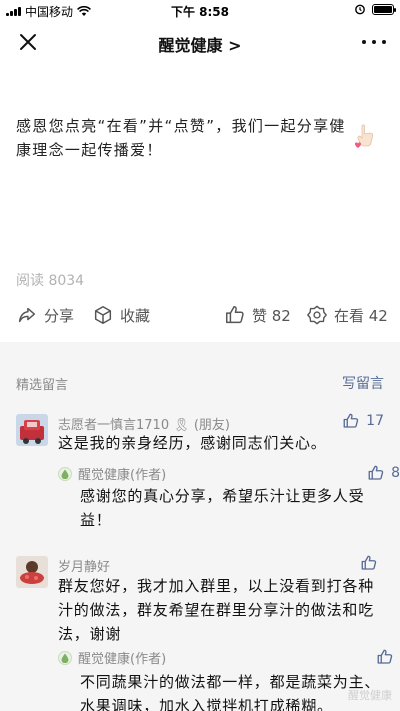  I want to click on share-button: 分享, so click(45, 315).